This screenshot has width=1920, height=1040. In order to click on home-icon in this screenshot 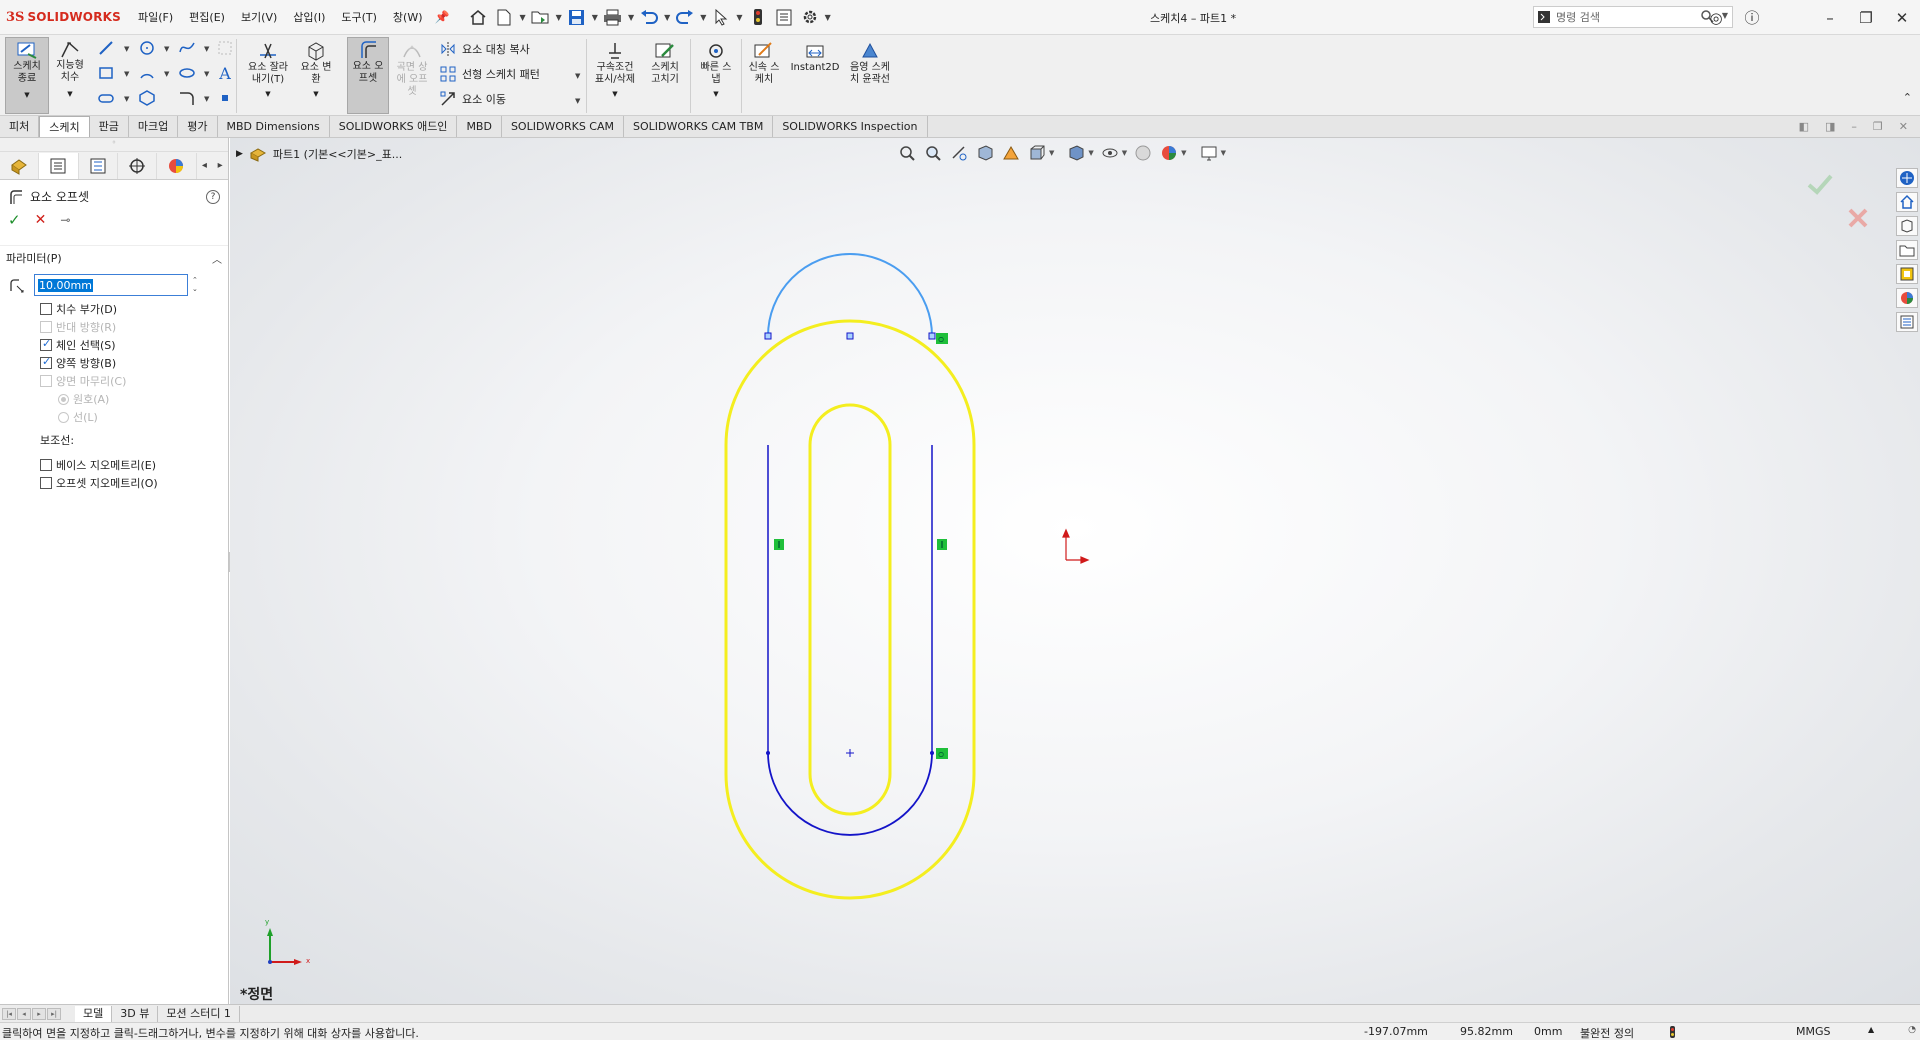, I will do `click(478, 17)`.